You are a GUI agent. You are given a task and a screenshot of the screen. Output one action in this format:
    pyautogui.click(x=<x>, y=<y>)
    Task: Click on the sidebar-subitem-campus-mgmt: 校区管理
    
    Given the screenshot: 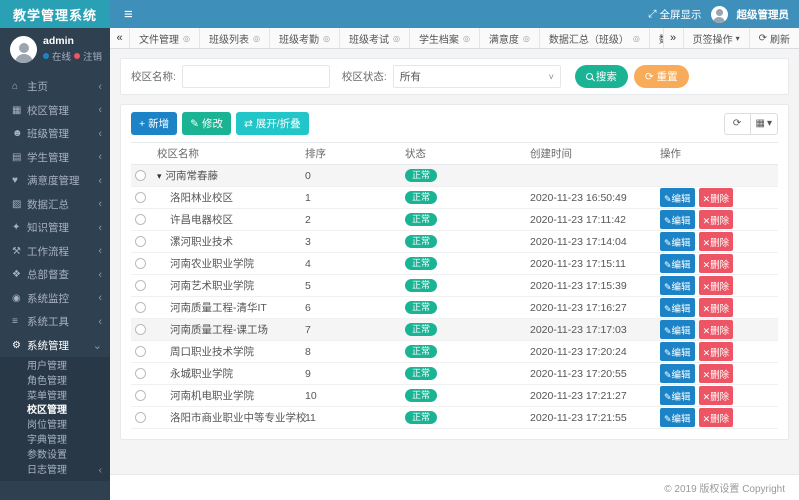 What is the action you would take?
    pyautogui.click(x=55, y=411)
    